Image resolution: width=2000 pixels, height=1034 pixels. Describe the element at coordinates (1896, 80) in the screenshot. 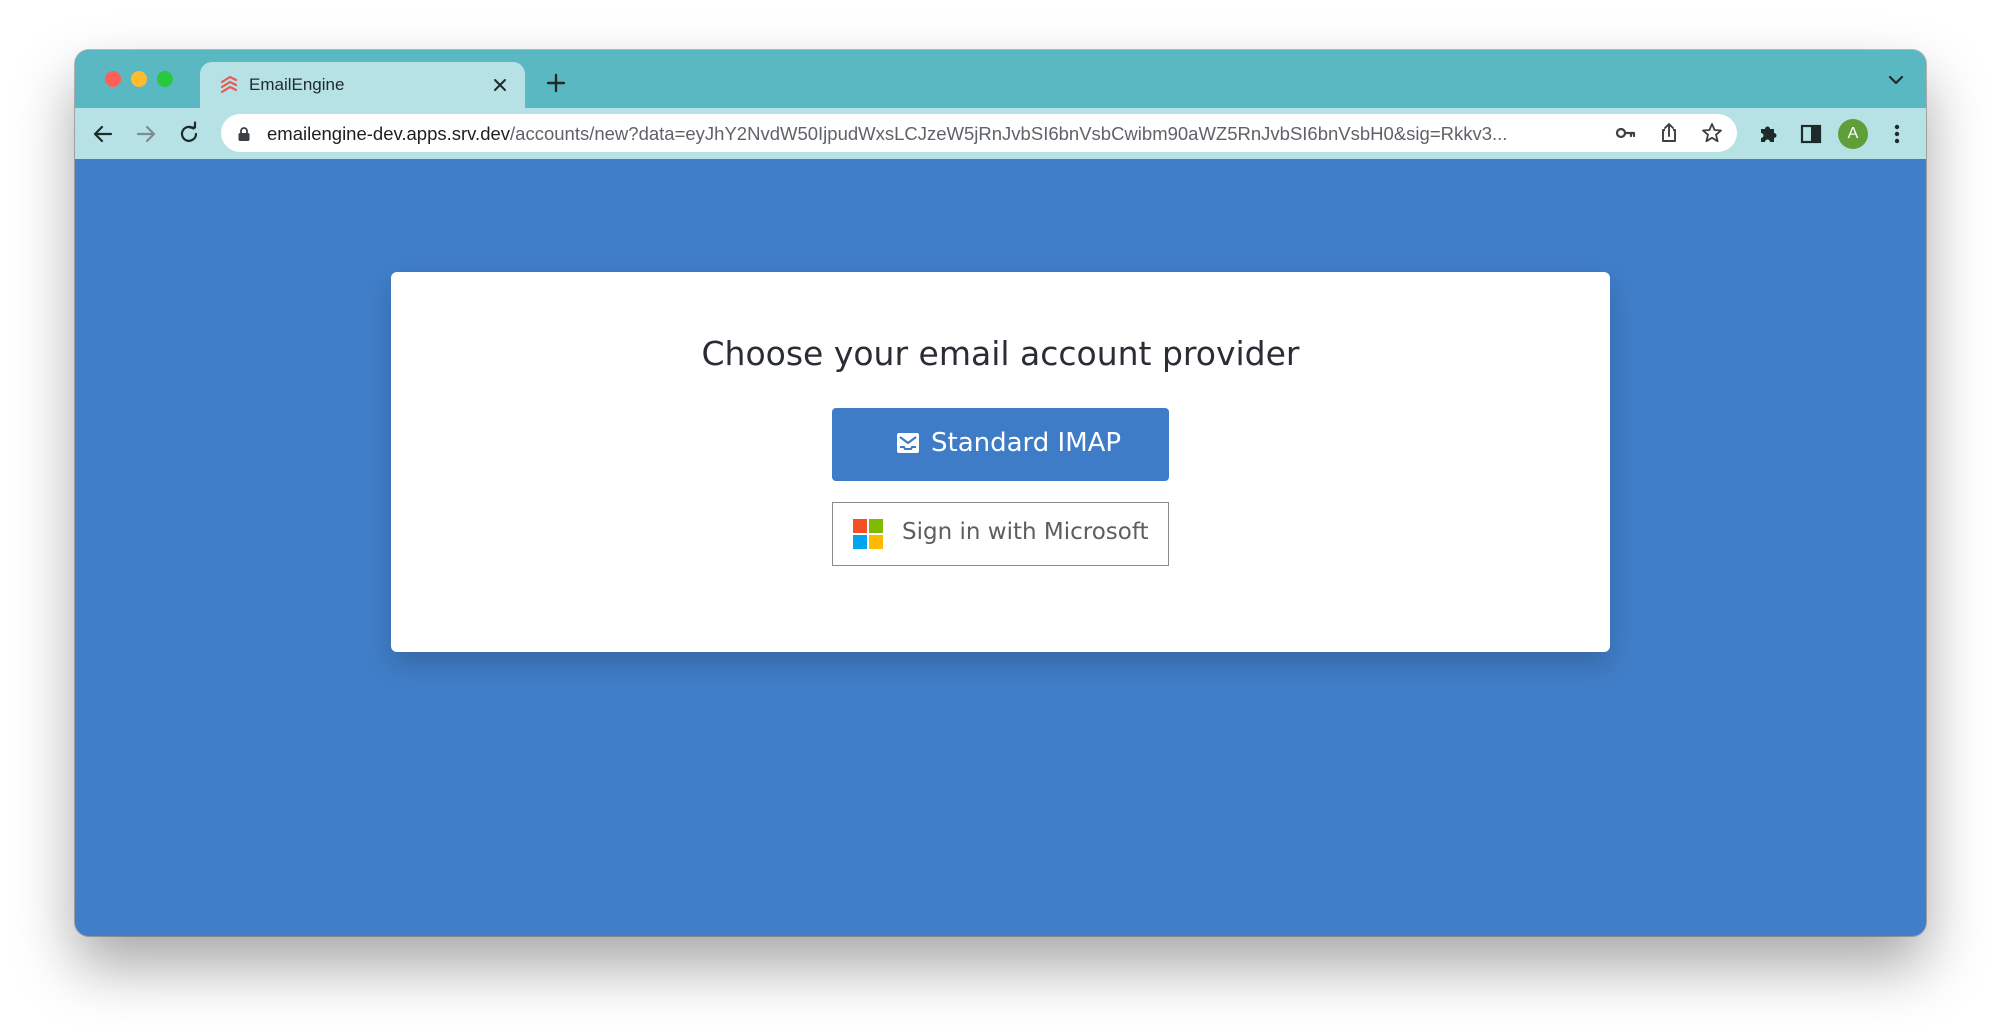

I see `chevron-down-icon` at that location.